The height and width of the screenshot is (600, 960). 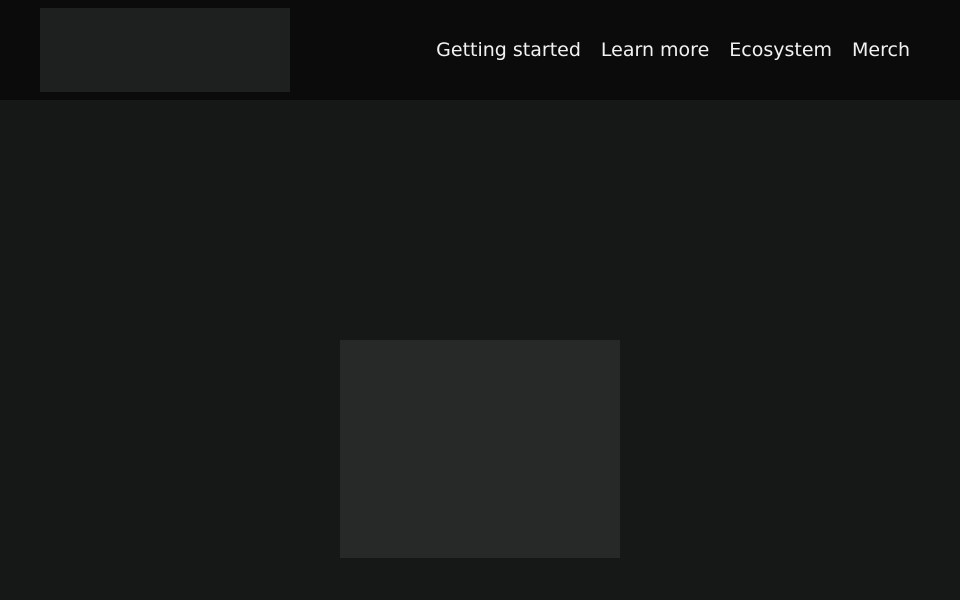 I want to click on logo-image-placeholder, so click(x=165, y=50).